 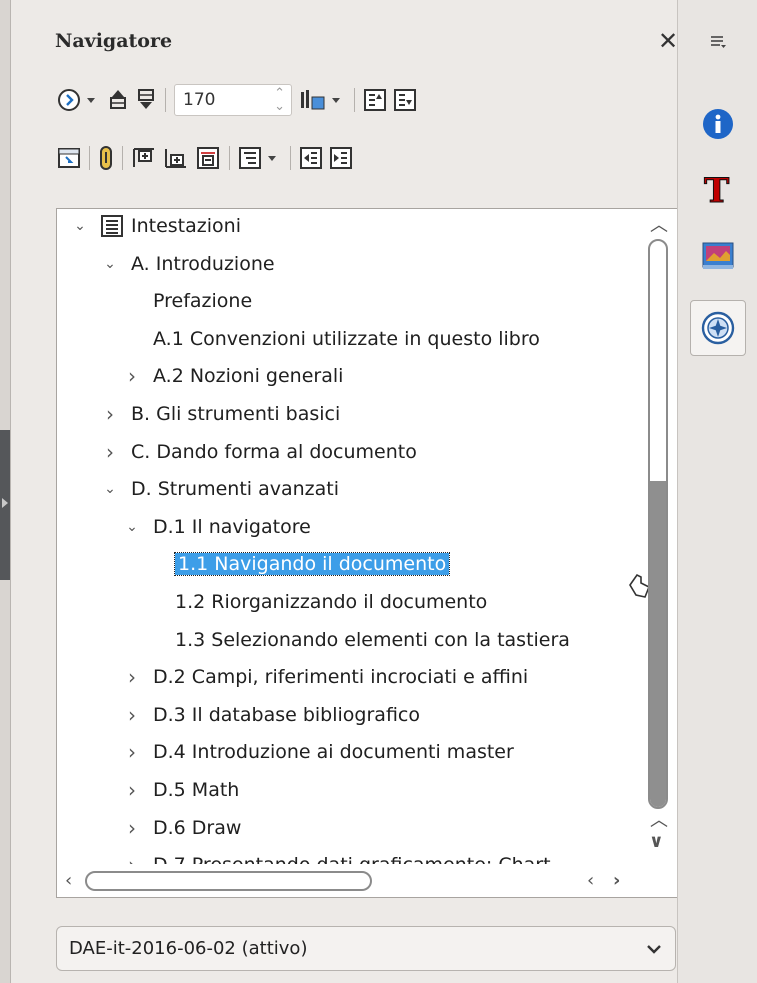 What do you see at coordinates (341, 158) in the screenshot?
I see `demote-level-button` at bounding box center [341, 158].